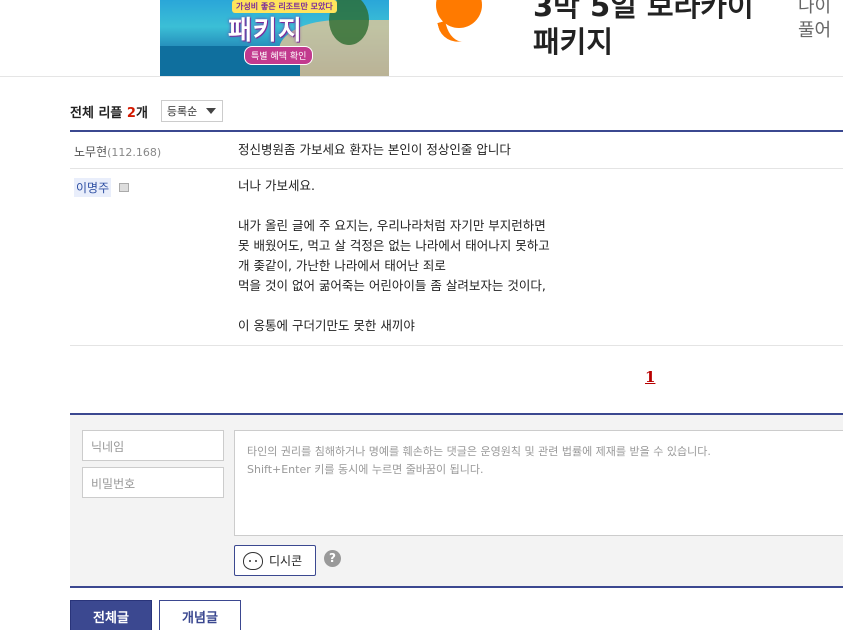 This screenshot has width=843, height=630. Describe the element at coordinates (96, 113) in the screenshot. I see `comment-label-text: 전체 리플` at that location.